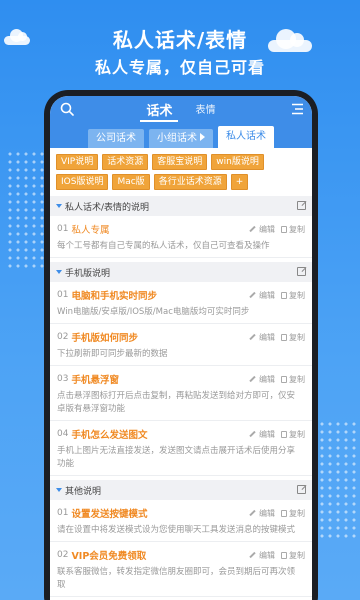 The width and height of the screenshot is (360, 600). I want to click on list-item: 02 手机版如何同步 编辑 复制 下拉刷新即可同步最新的数据, so click(181, 345).